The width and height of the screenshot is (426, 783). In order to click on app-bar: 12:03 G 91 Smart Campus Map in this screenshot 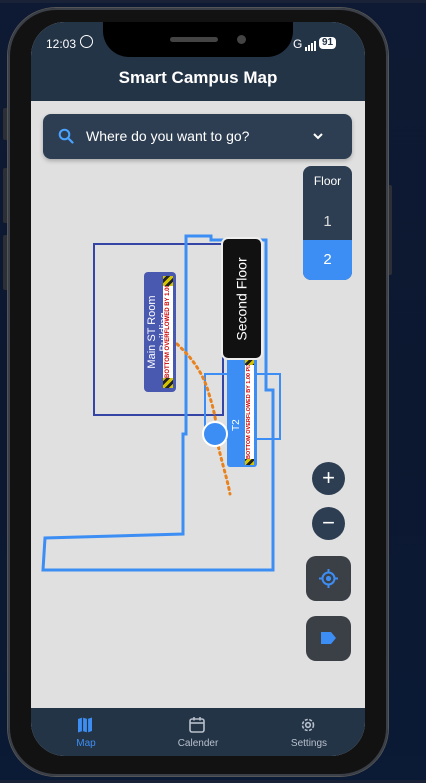, I will do `click(198, 61)`.